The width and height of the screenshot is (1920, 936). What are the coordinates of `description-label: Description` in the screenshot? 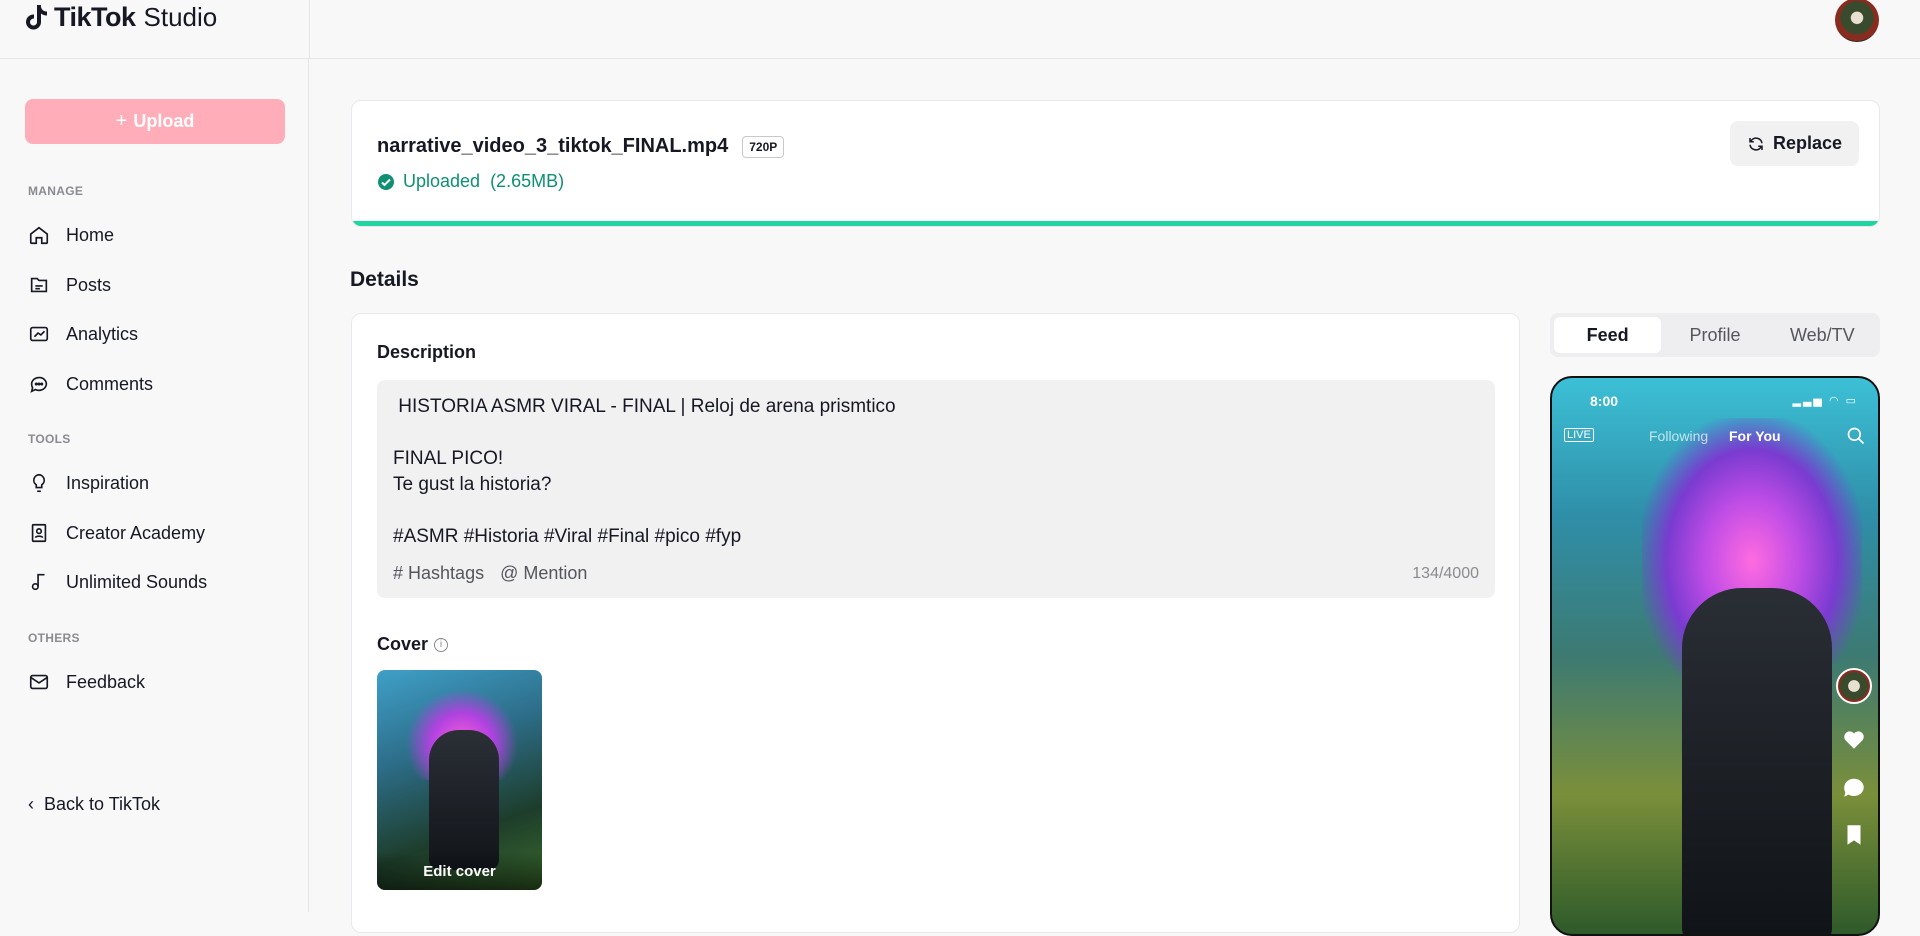 It's located at (427, 352).